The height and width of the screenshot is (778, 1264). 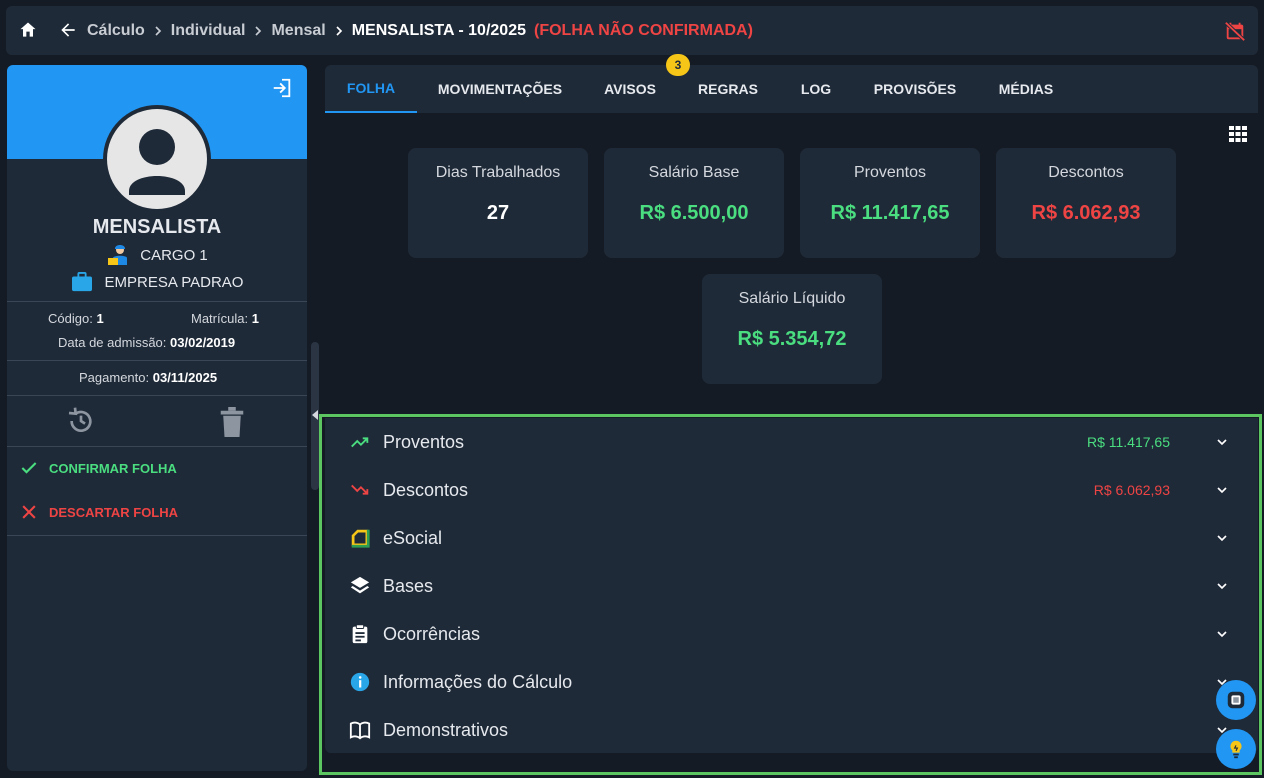 What do you see at coordinates (174, 282) in the screenshot?
I see `empresa-label: EMPRESA PADRAO` at bounding box center [174, 282].